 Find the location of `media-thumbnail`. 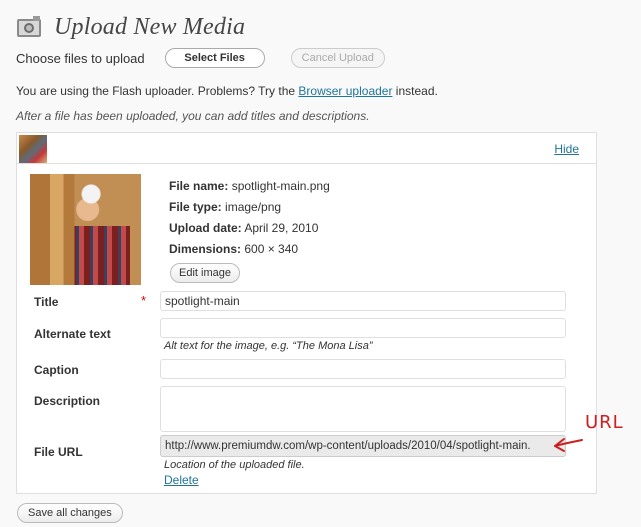

media-thumbnail is located at coordinates (33, 149).